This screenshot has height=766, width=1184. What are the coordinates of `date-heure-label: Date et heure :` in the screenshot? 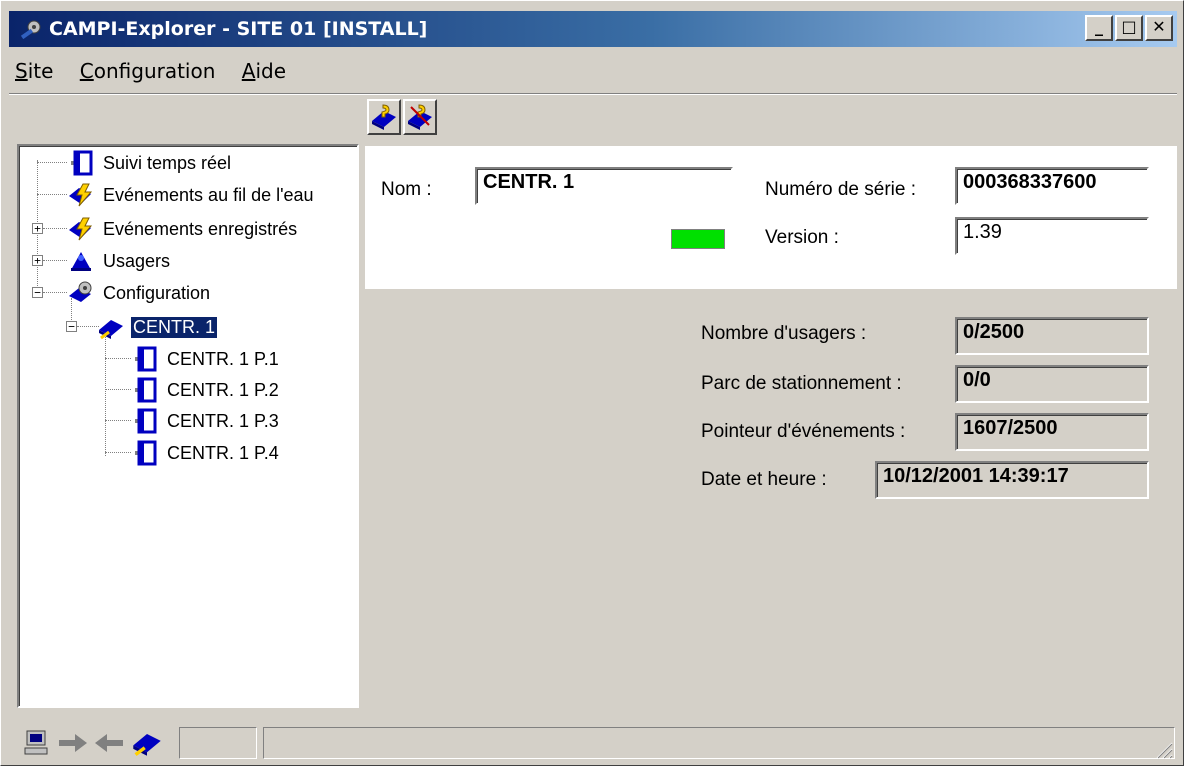 It's located at (764, 479).